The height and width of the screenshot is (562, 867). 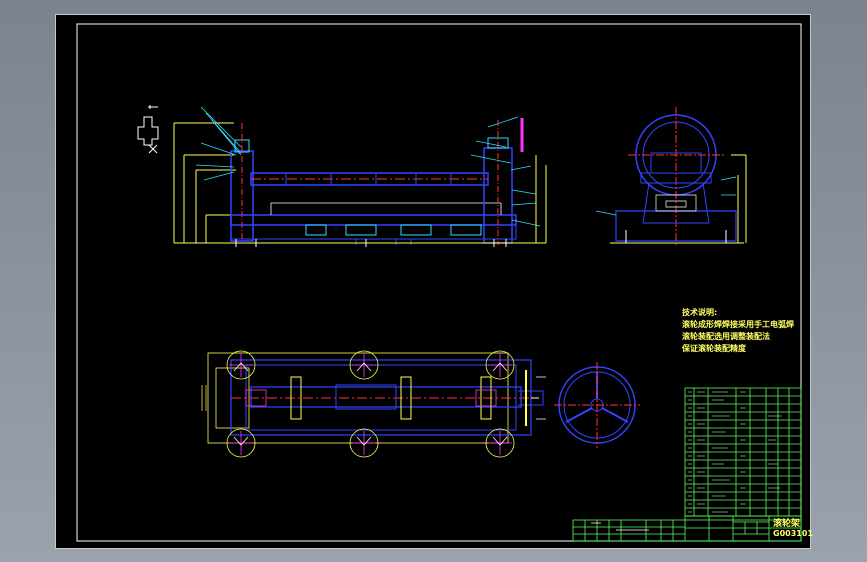 What do you see at coordinates (700, 312) in the screenshot?
I see `tech-notes-heading: 技术说明:` at bounding box center [700, 312].